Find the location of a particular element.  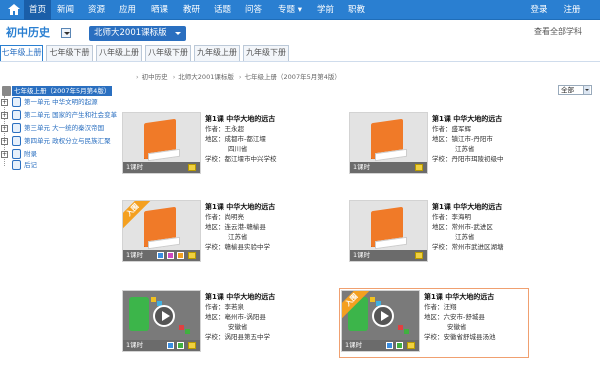

province: 四川省 is located at coordinates (238, 149).